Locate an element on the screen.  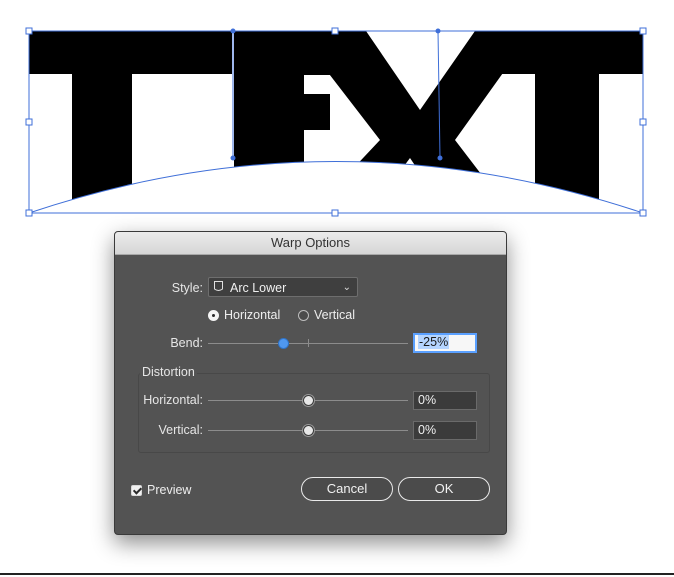
dialog-title: Warp Options is located at coordinates (310, 243).